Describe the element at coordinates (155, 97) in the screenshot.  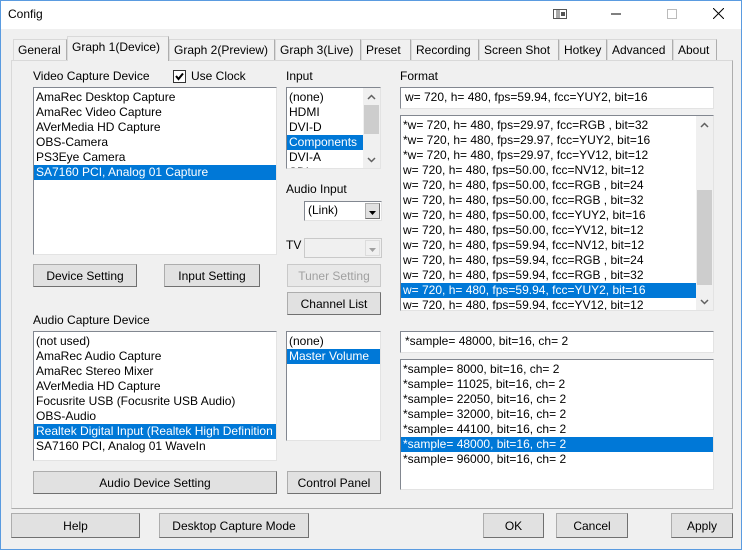
I see `list-item: AmaRec Desktop Capture` at that location.